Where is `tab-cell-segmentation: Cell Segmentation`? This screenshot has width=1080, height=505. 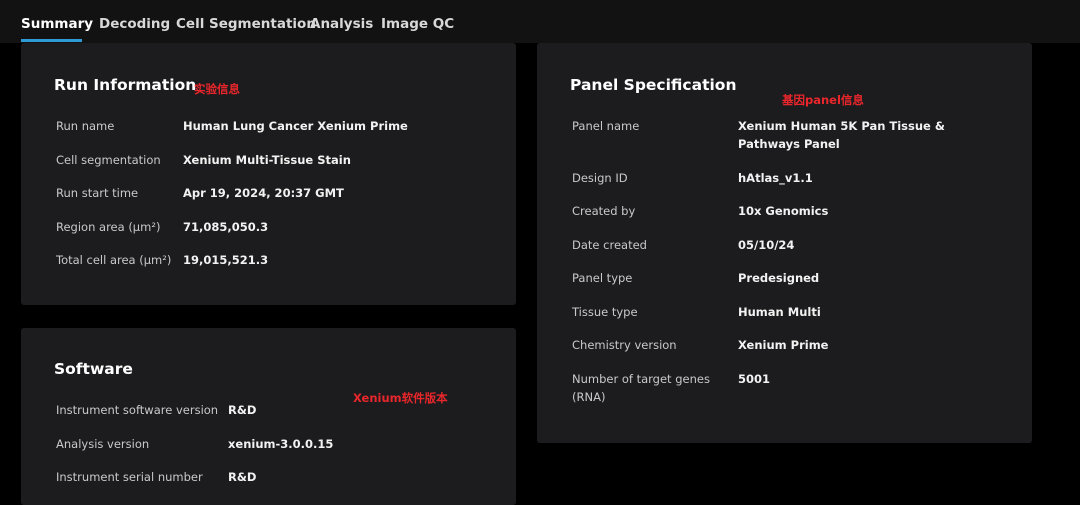 tab-cell-segmentation: Cell Segmentation is located at coordinates (246, 24).